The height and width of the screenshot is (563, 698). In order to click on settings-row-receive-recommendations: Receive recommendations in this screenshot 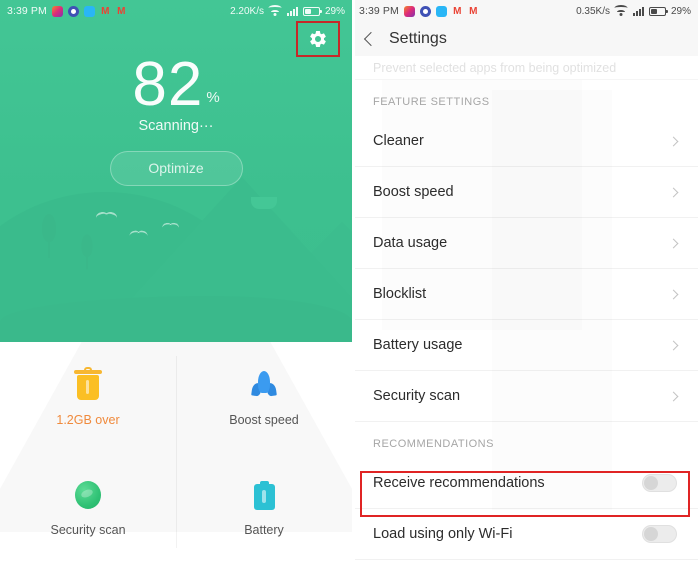, I will do `click(525, 483)`.